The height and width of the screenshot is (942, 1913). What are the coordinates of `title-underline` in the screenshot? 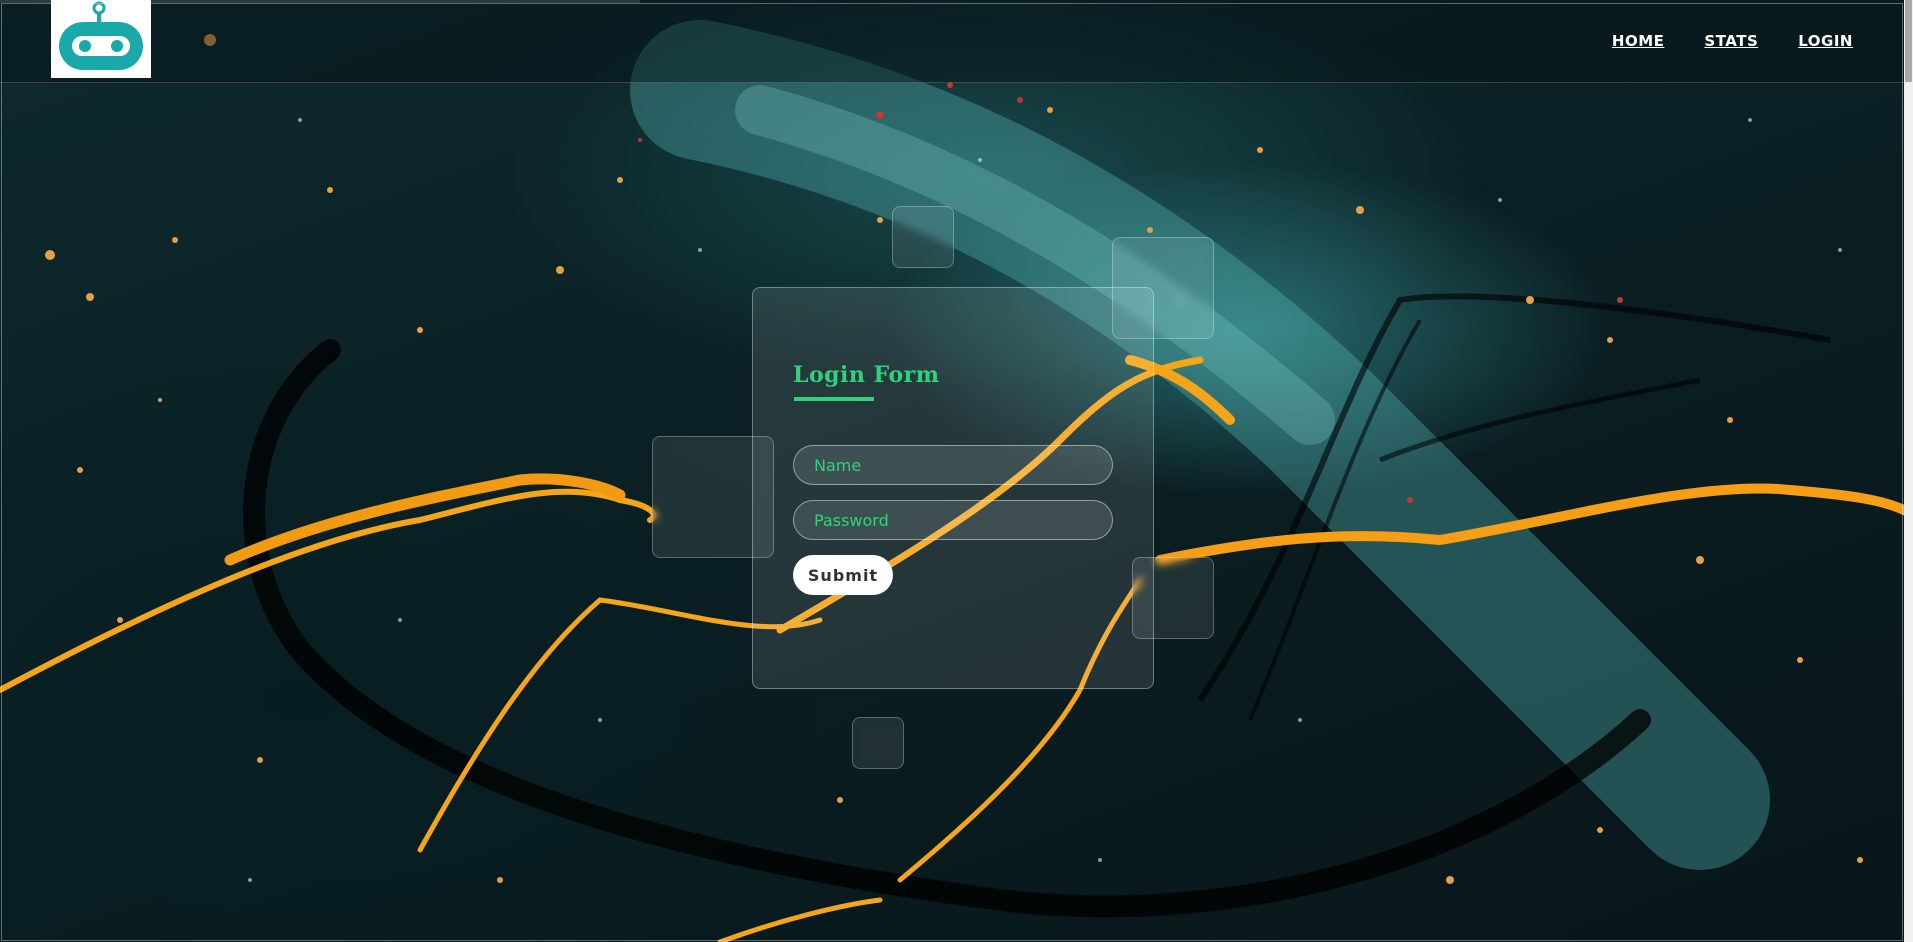 It's located at (834, 399).